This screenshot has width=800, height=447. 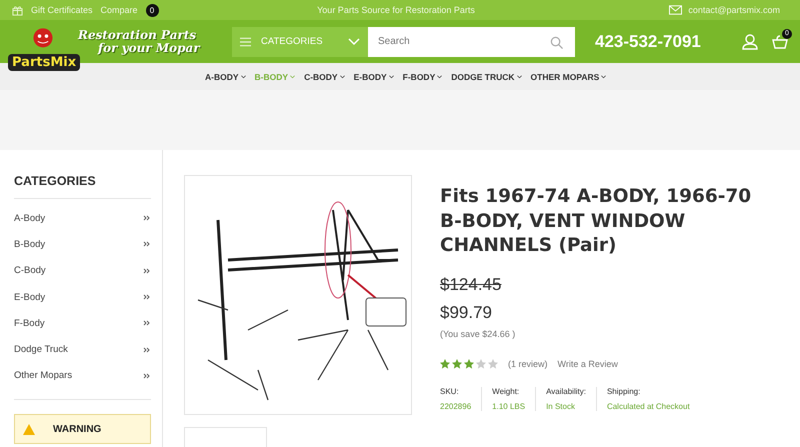 I want to click on mail-icon, so click(x=675, y=10).